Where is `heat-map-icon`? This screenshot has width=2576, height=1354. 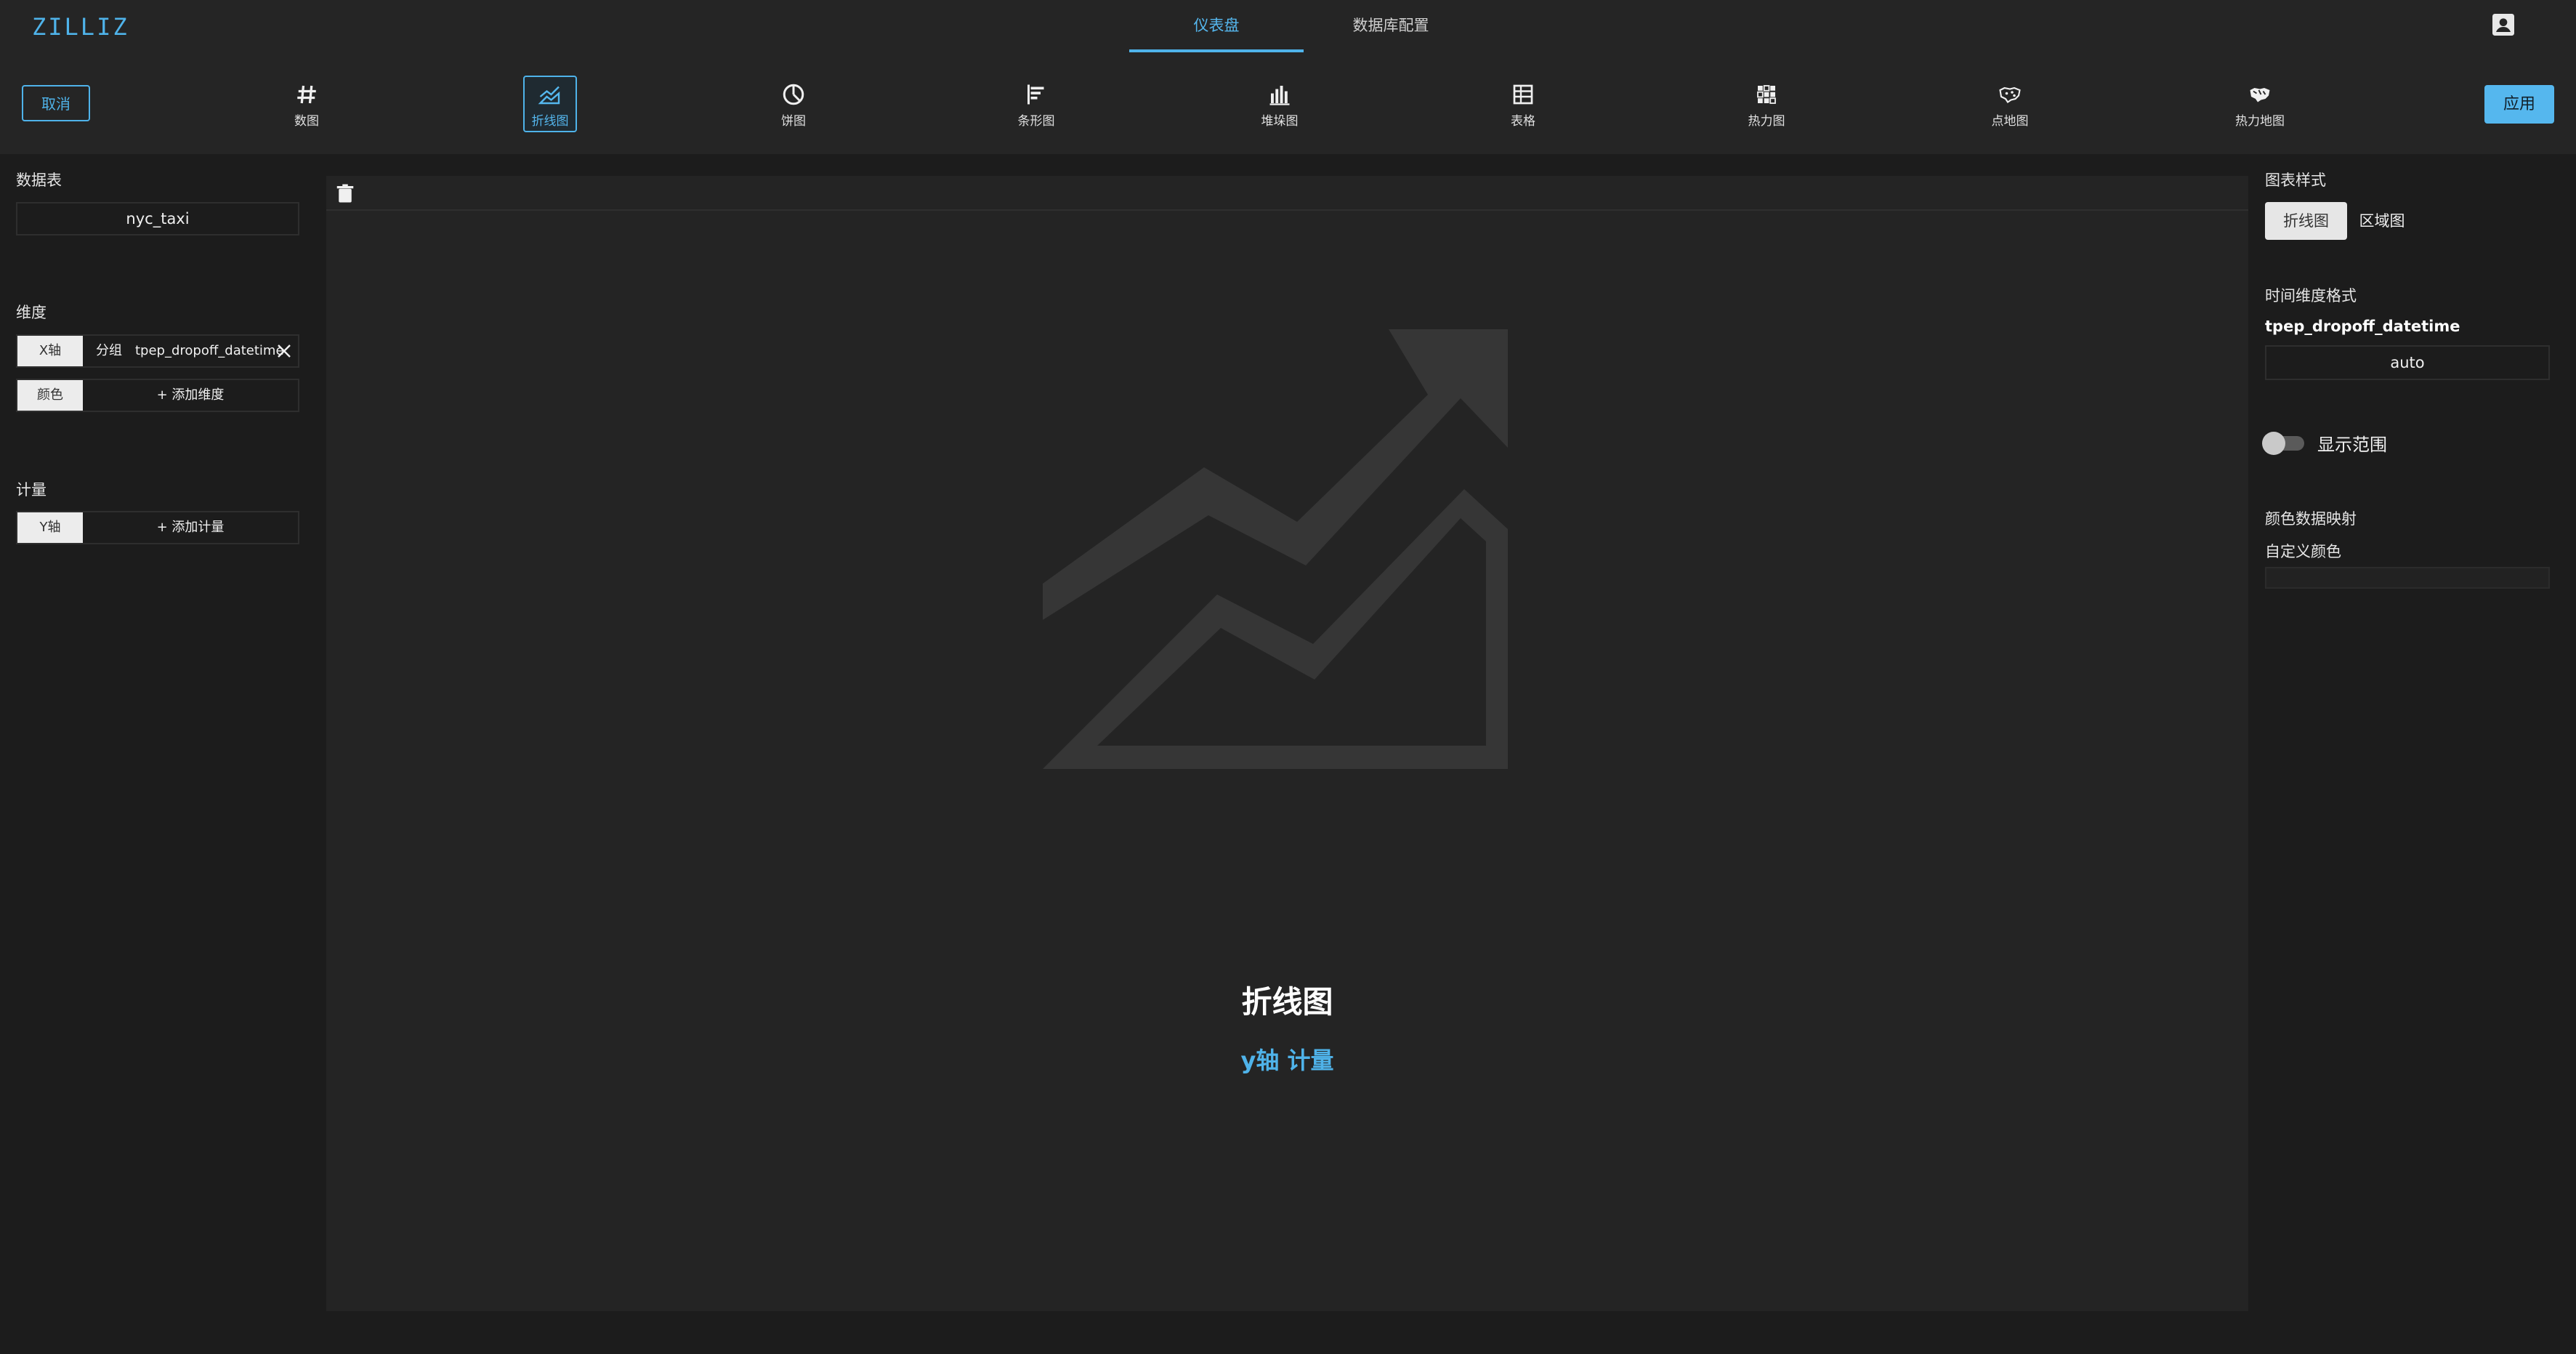
heat-map-icon is located at coordinates (2260, 94).